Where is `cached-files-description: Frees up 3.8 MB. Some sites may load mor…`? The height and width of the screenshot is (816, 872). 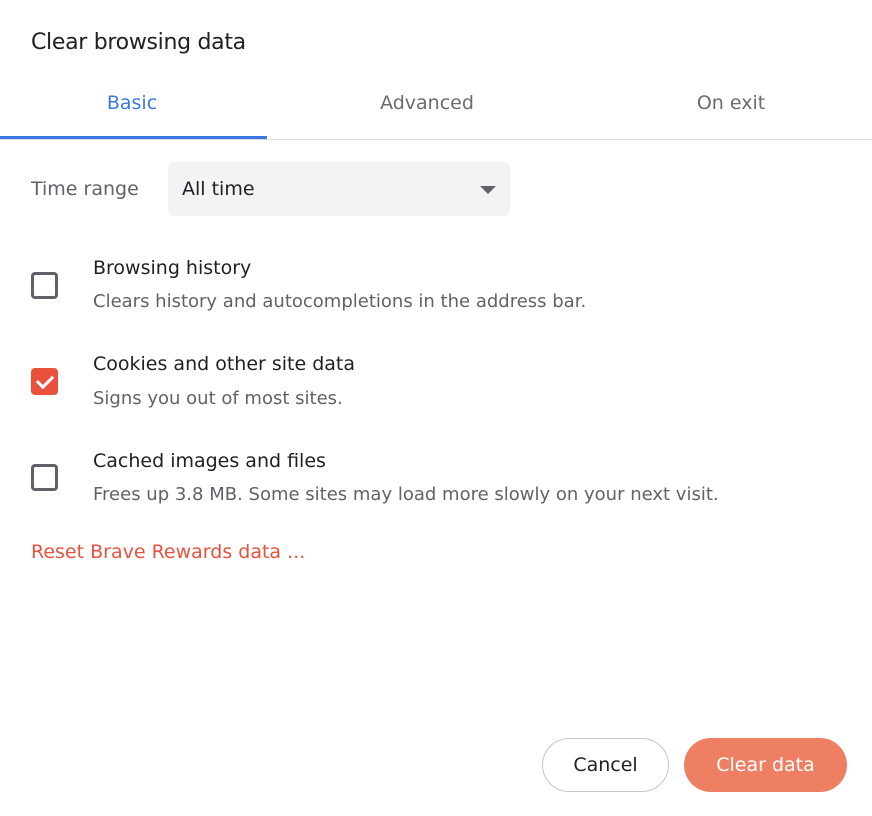
cached-files-description: Frees up 3.8 MB. Some sites may load mor… is located at coordinates (406, 494).